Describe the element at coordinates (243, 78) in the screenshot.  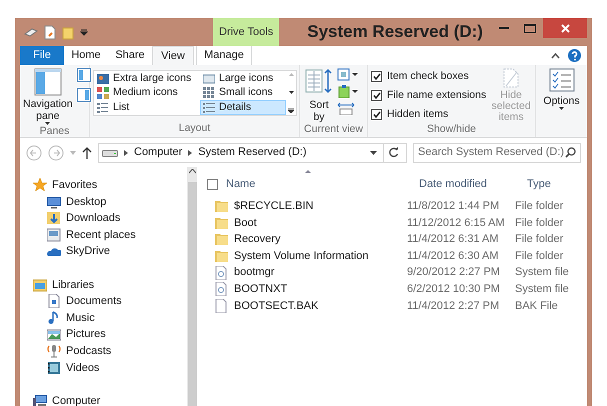
I see `layout-option: Large icons` at that location.